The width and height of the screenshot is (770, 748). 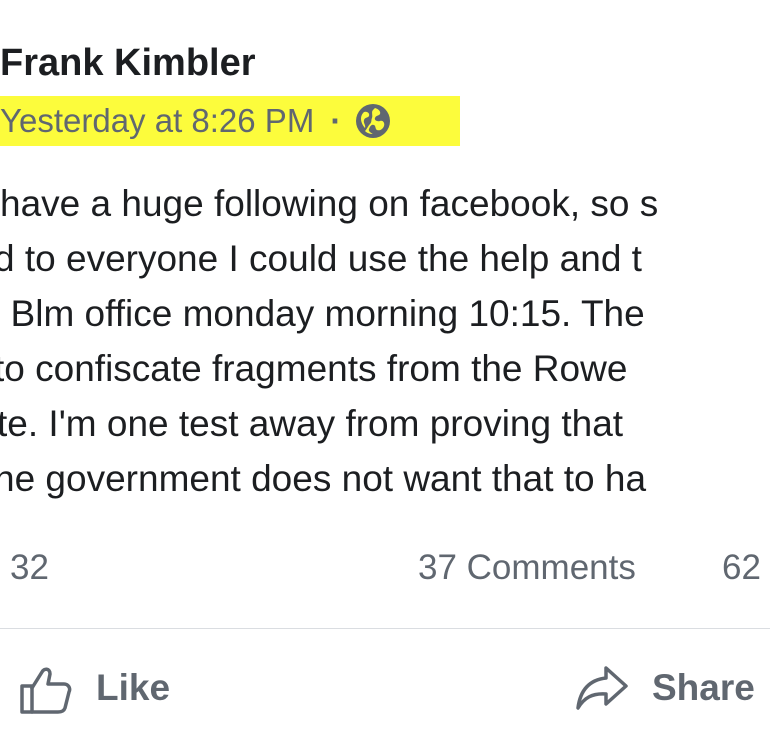 What do you see at coordinates (385, 628) in the screenshot?
I see `divider` at bounding box center [385, 628].